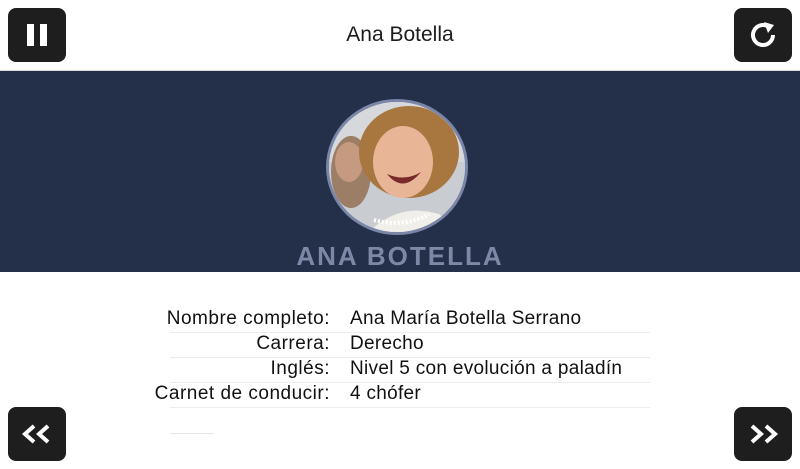  I want to click on reload-button, so click(763, 35).